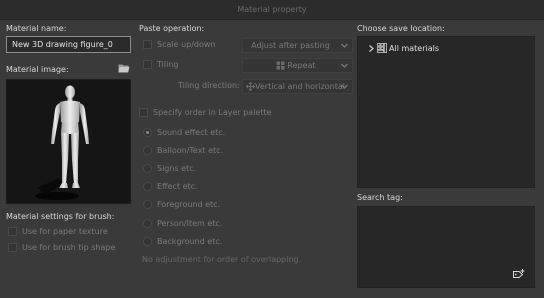 The height and width of the screenshot is (298, 544). I want to click on radio-label: Signs etc., so click(177, 168).